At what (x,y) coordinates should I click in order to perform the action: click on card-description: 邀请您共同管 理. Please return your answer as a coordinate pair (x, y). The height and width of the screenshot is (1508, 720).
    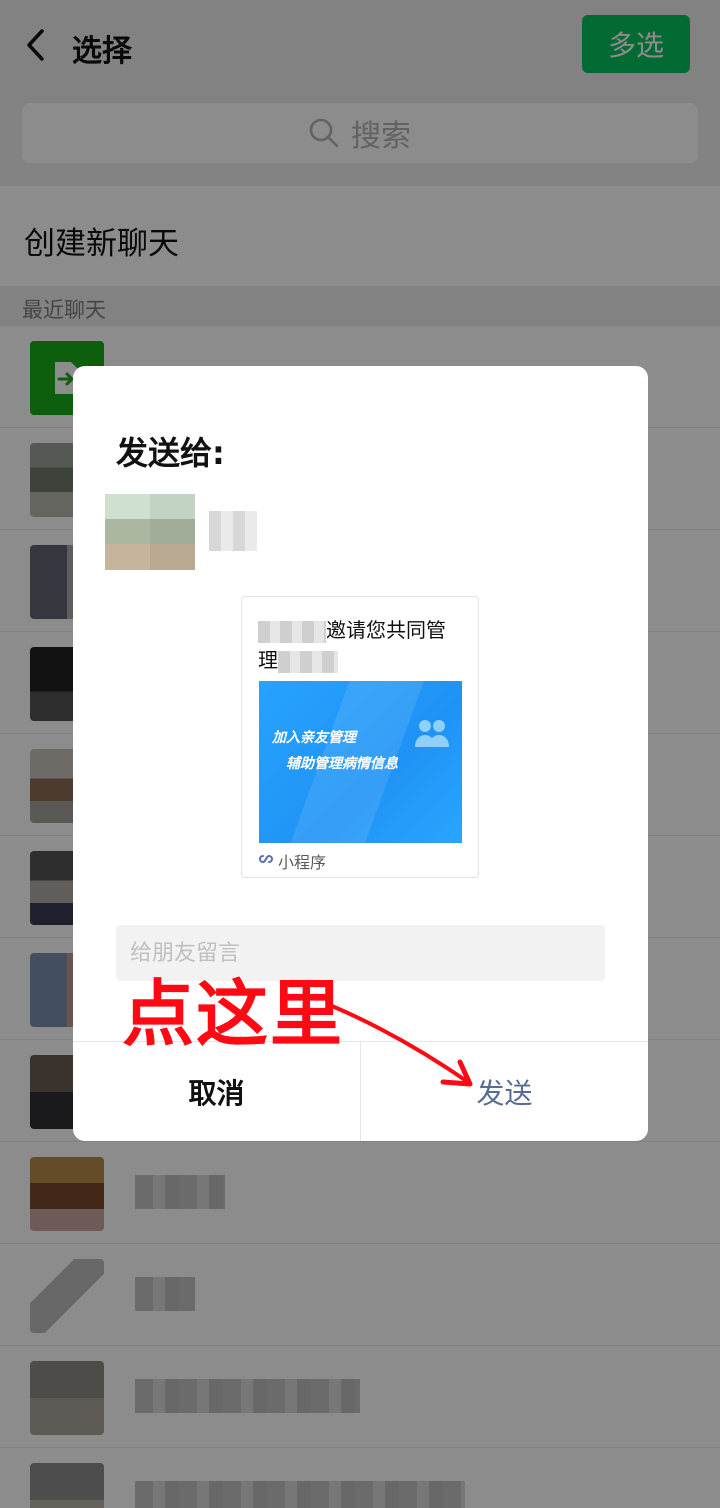
    Looking at the image, I should click on (360, 645).